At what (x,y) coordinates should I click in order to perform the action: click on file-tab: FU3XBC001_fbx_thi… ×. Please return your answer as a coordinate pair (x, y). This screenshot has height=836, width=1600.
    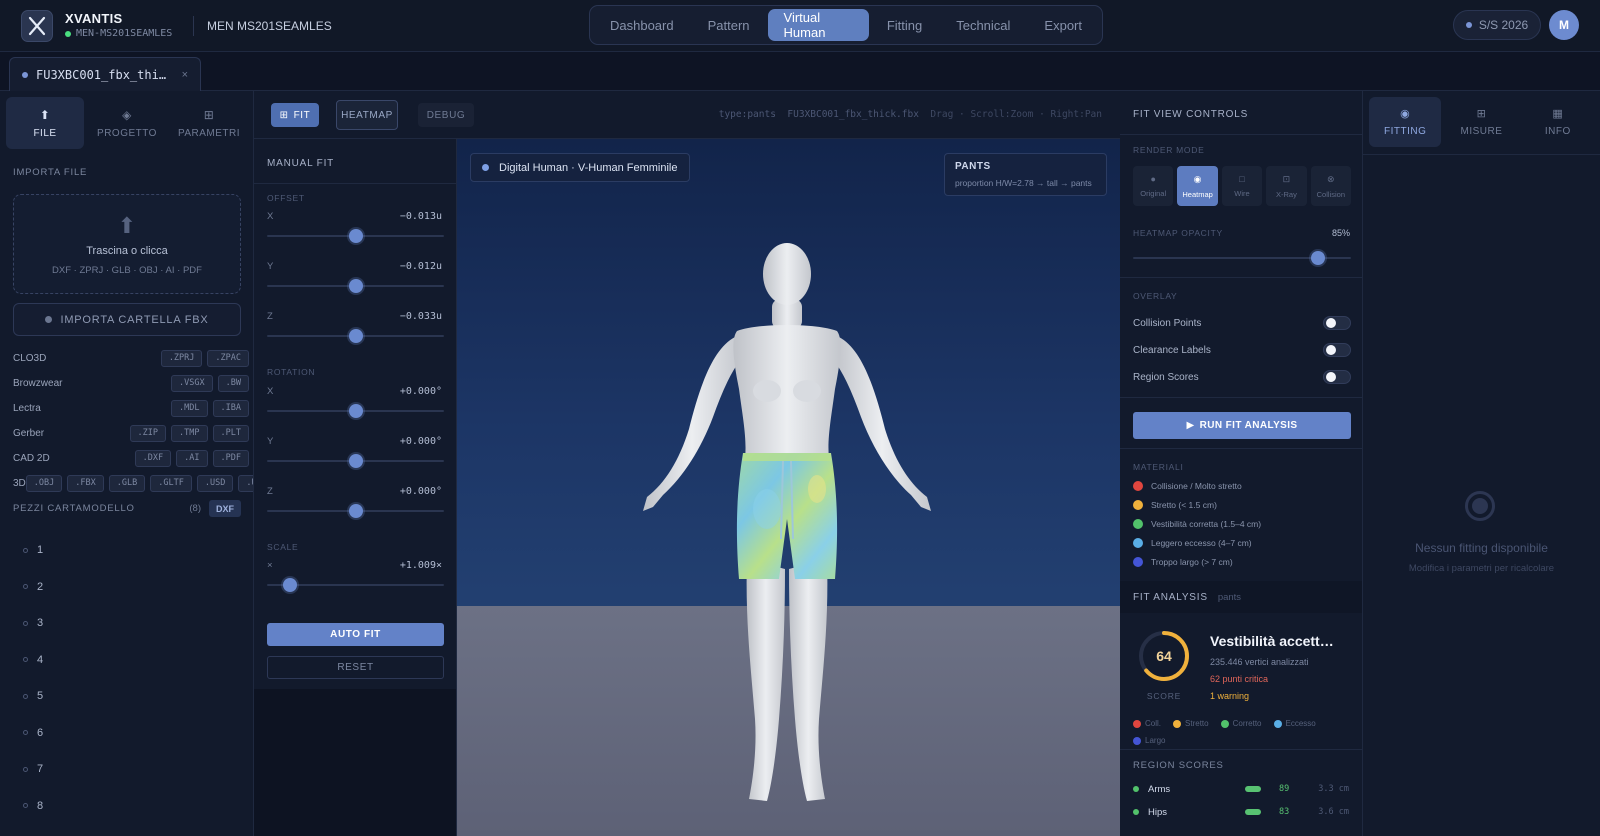
    Looking at the image, I should click on (105, 74).